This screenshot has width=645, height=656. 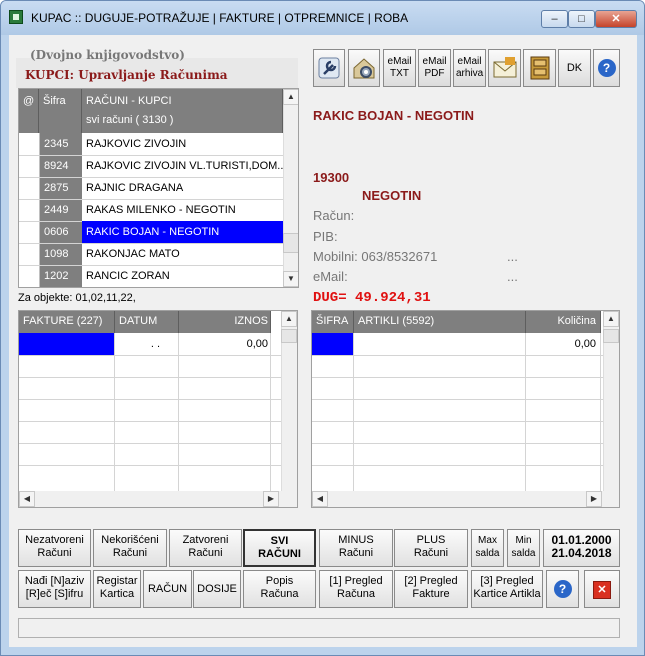 I want to click on popis-racuna-button: Popis Računa, so click(x=279, y=589).